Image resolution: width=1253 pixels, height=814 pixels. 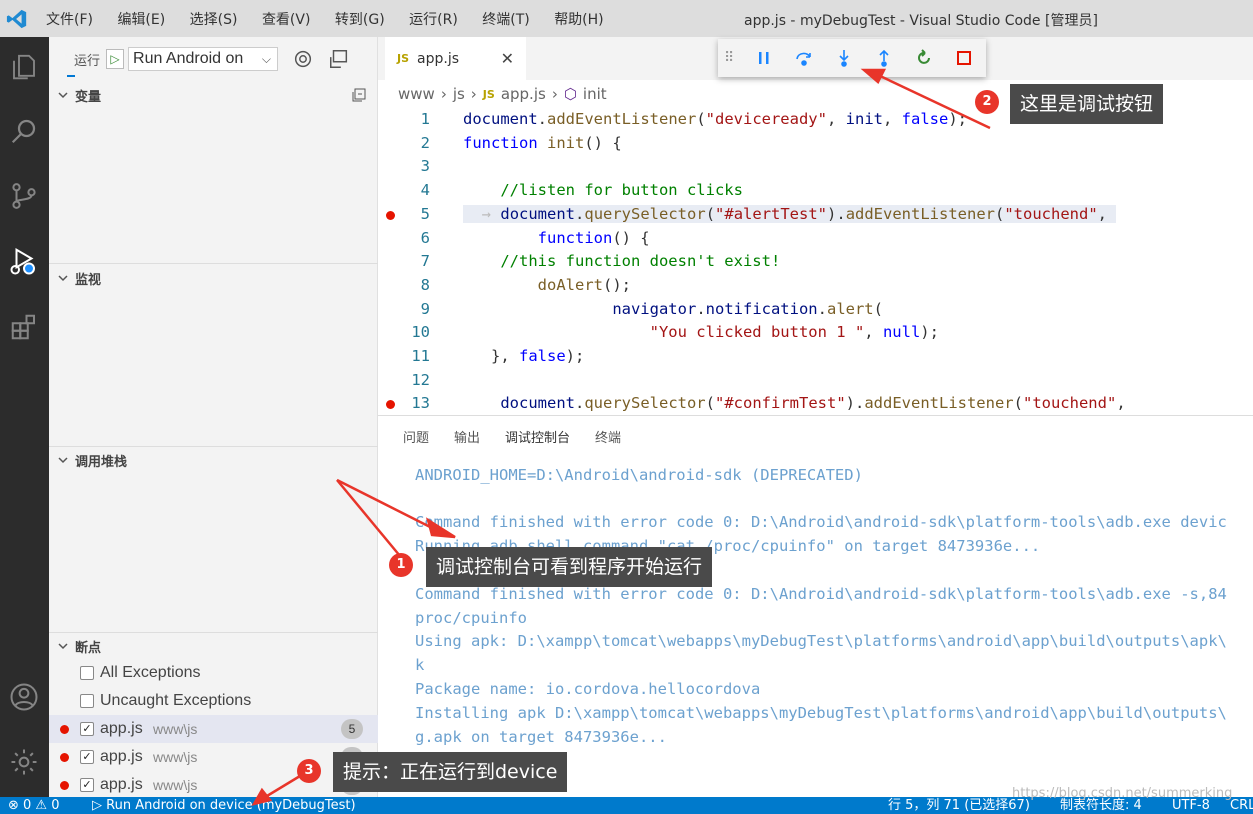 What do you see at coordinates (286, 19) in the screenshot?
I see `menu-view: 查看(V)` at bounding box center [286, 19].